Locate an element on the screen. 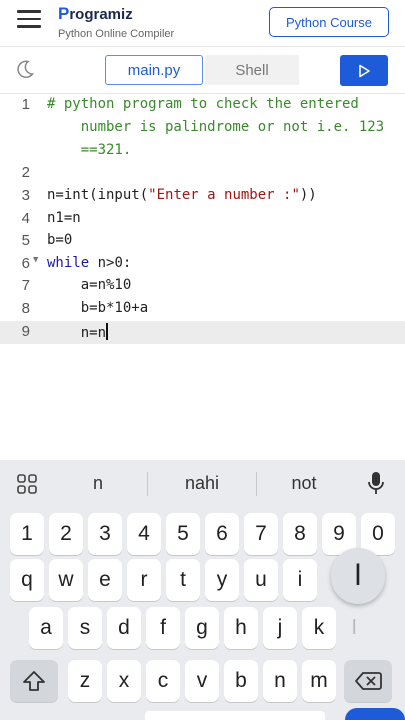  backspace-key is located at coordinates (368, 681).